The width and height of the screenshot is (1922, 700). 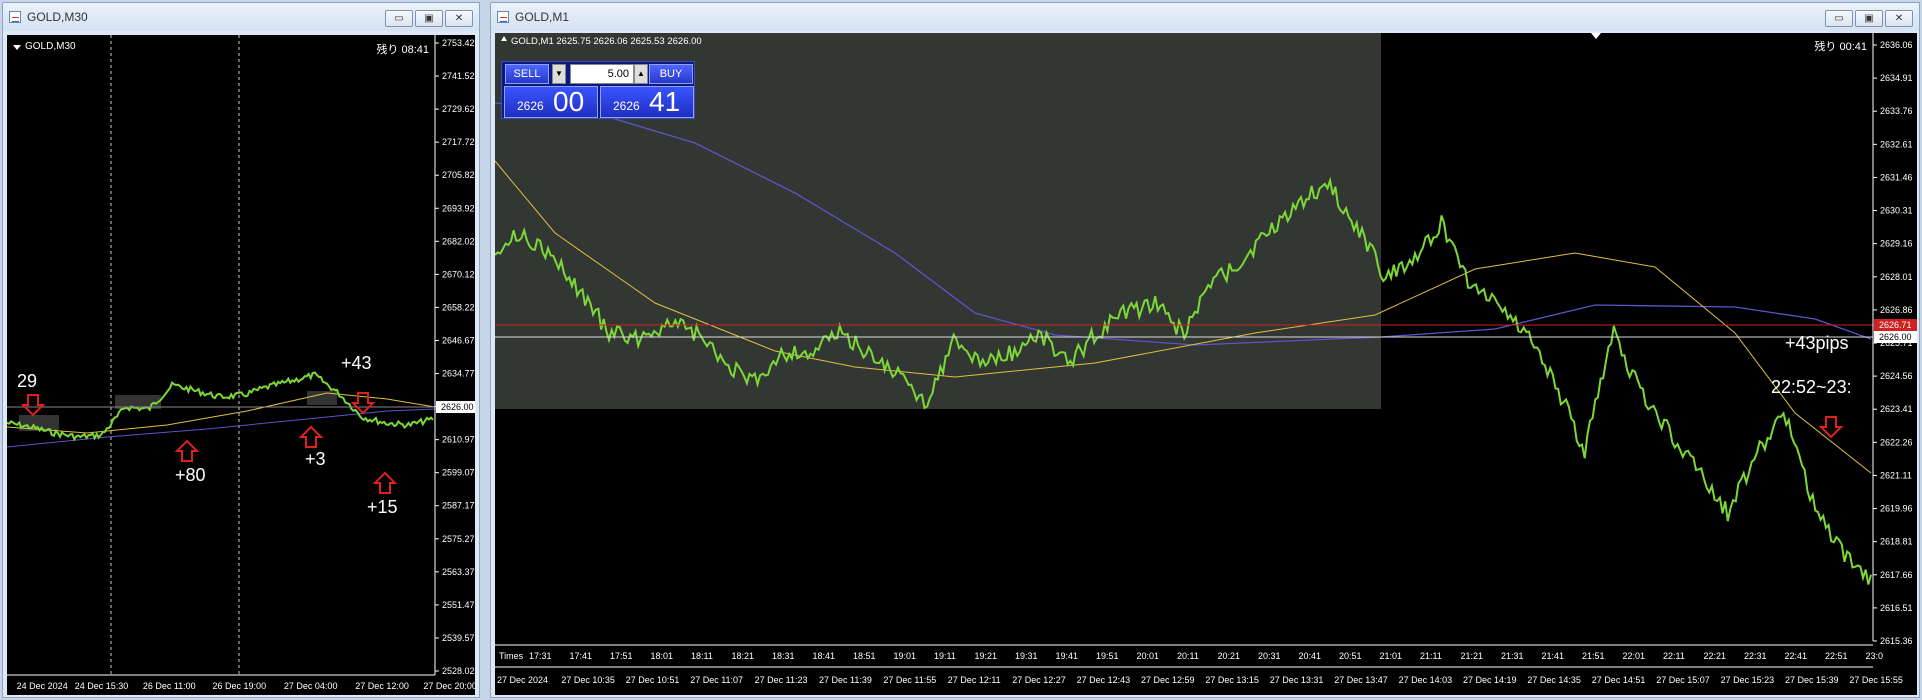 I want to click on time-tick-label: 27 Dec 15:07, so click(x=1683, y=680).